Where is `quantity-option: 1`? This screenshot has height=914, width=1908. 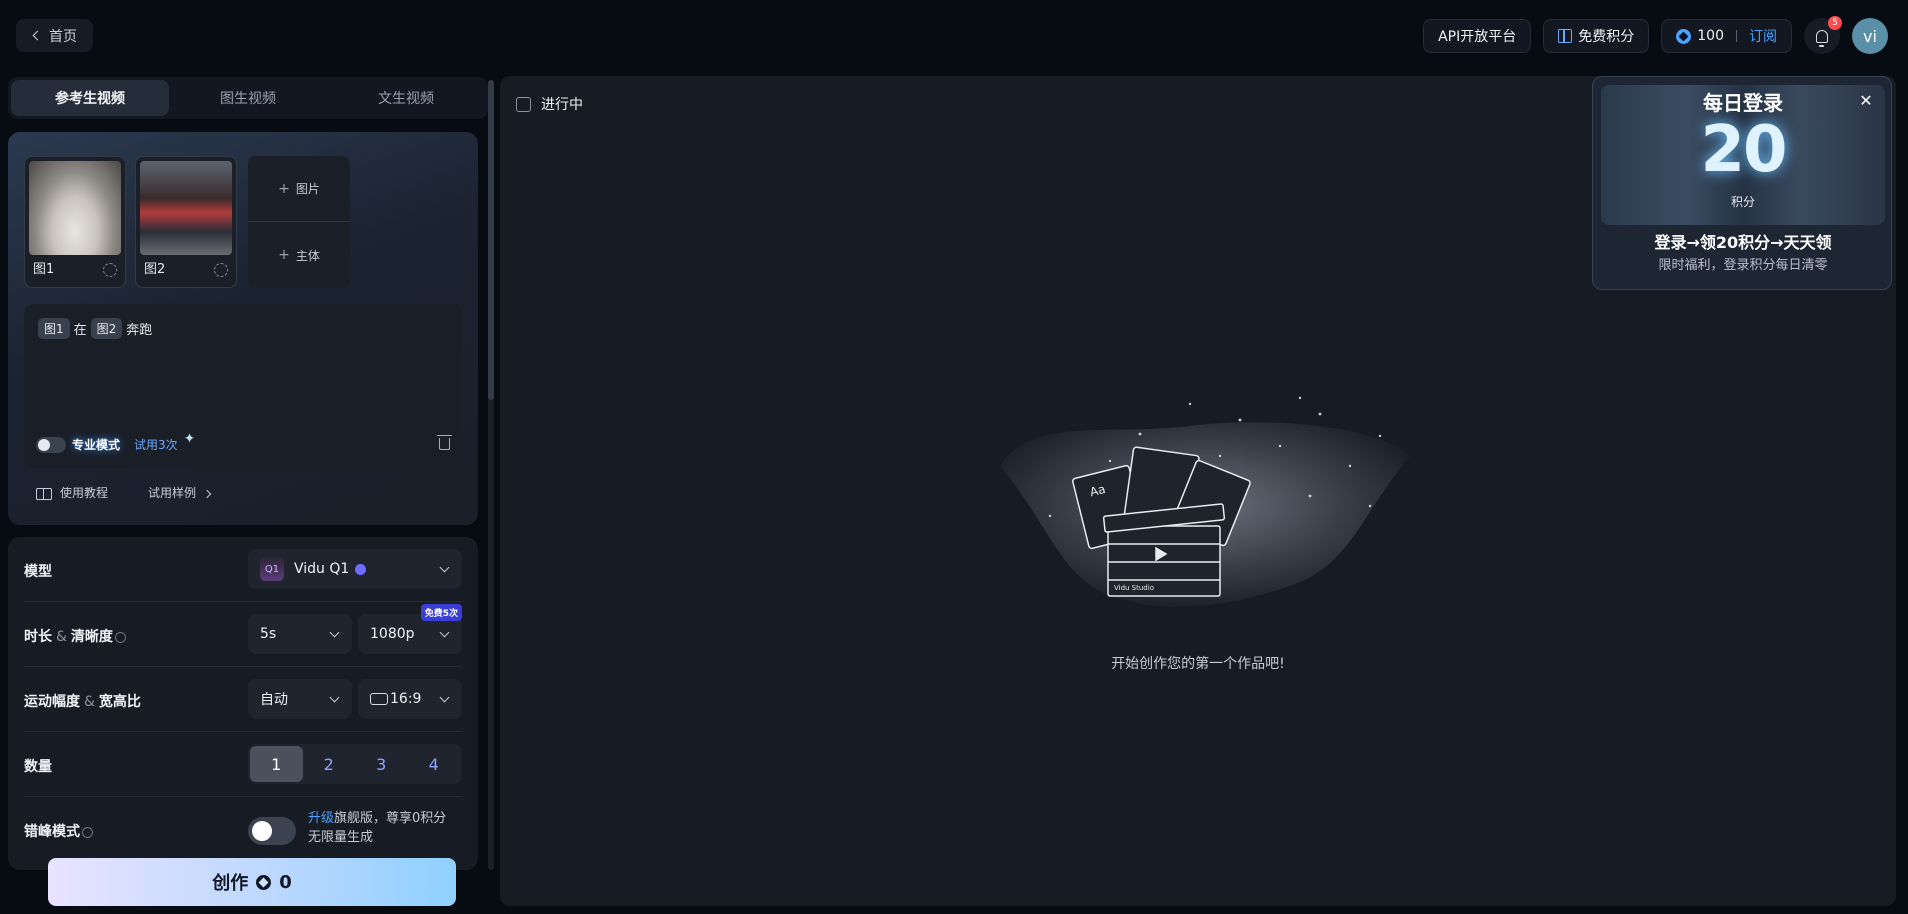
quantity-option: 1 is located at coordinates (276, 764).